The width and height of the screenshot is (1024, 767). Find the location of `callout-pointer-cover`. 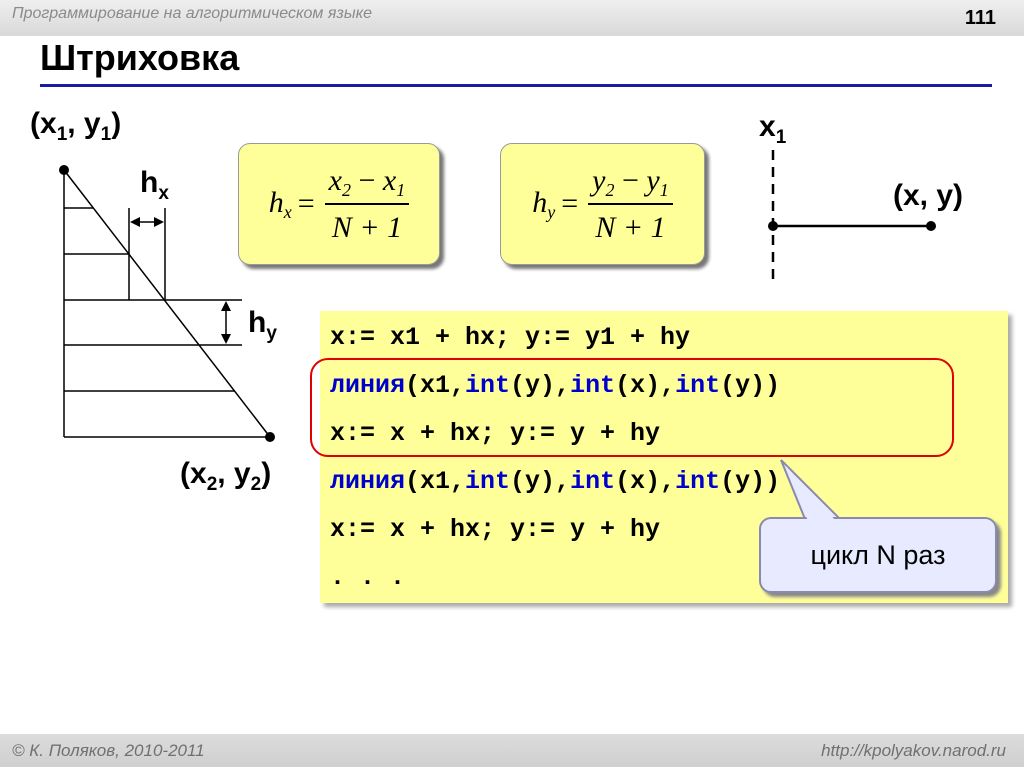

callout-pointer-cover is located at coordinates (811, 493).